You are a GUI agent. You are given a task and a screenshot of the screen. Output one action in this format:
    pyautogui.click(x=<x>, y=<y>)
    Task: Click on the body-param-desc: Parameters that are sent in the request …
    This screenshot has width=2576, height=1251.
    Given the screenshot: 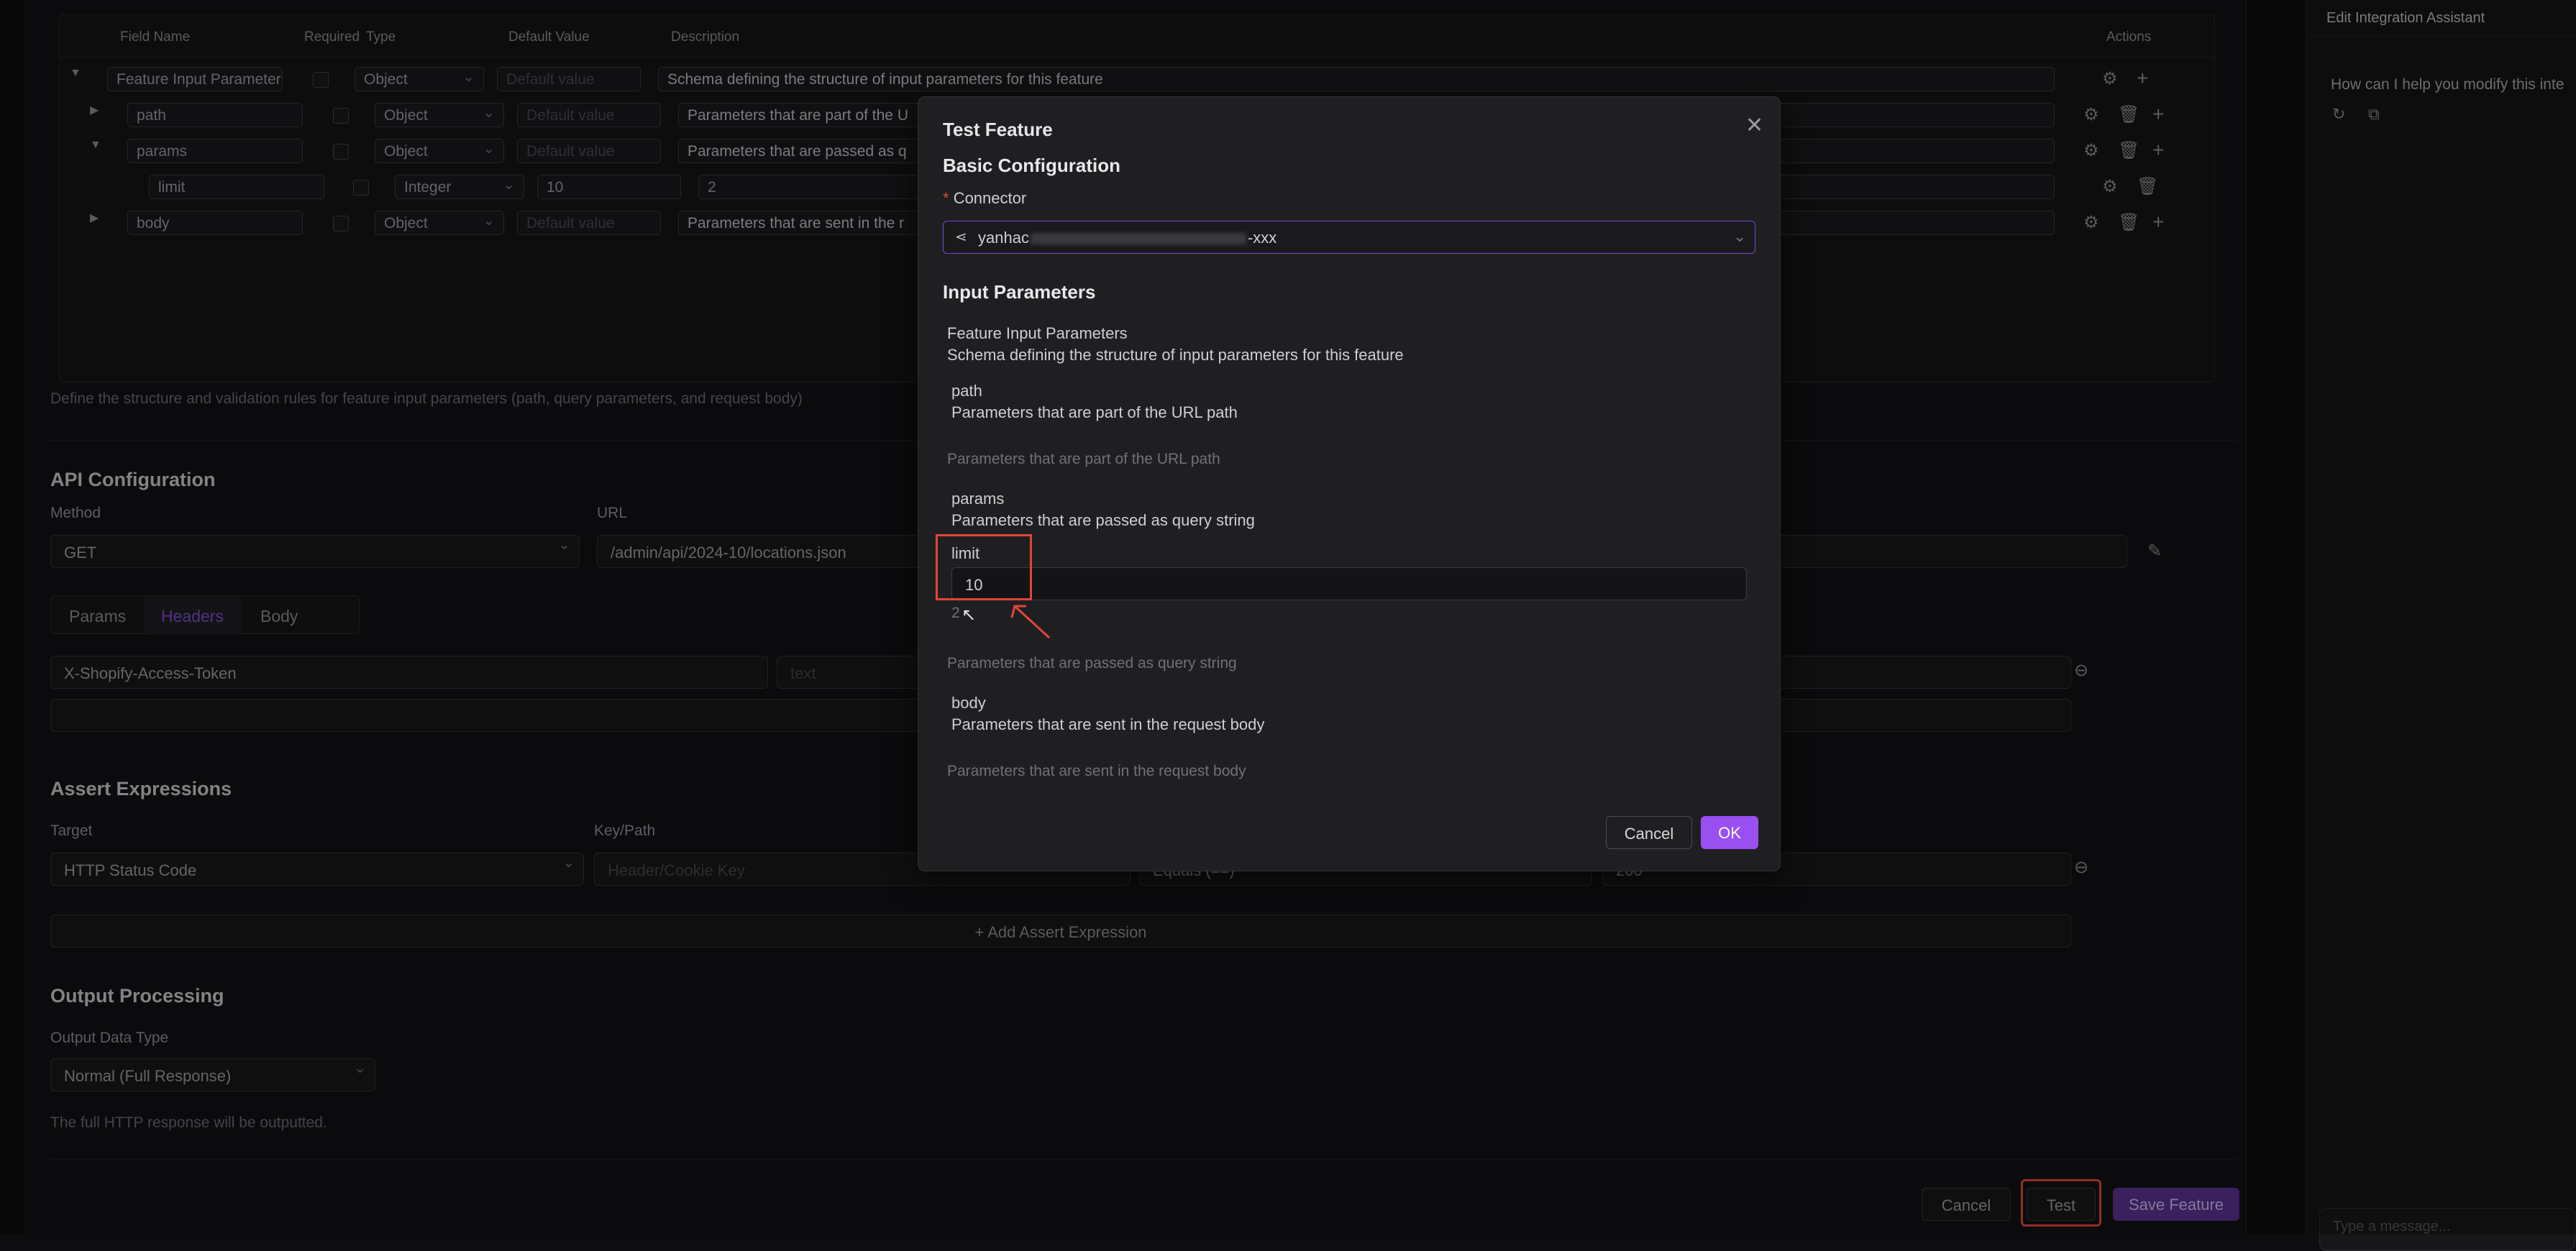 What is the action you would take?
    pyautogui.click(x=1108, y=724)
    